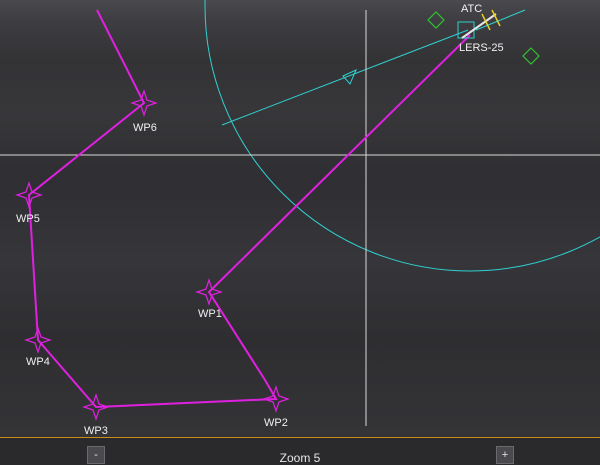  Describe the element at coordinates (145, 128) in the screenshot. I see `waypoint-label: WP6` at that location.